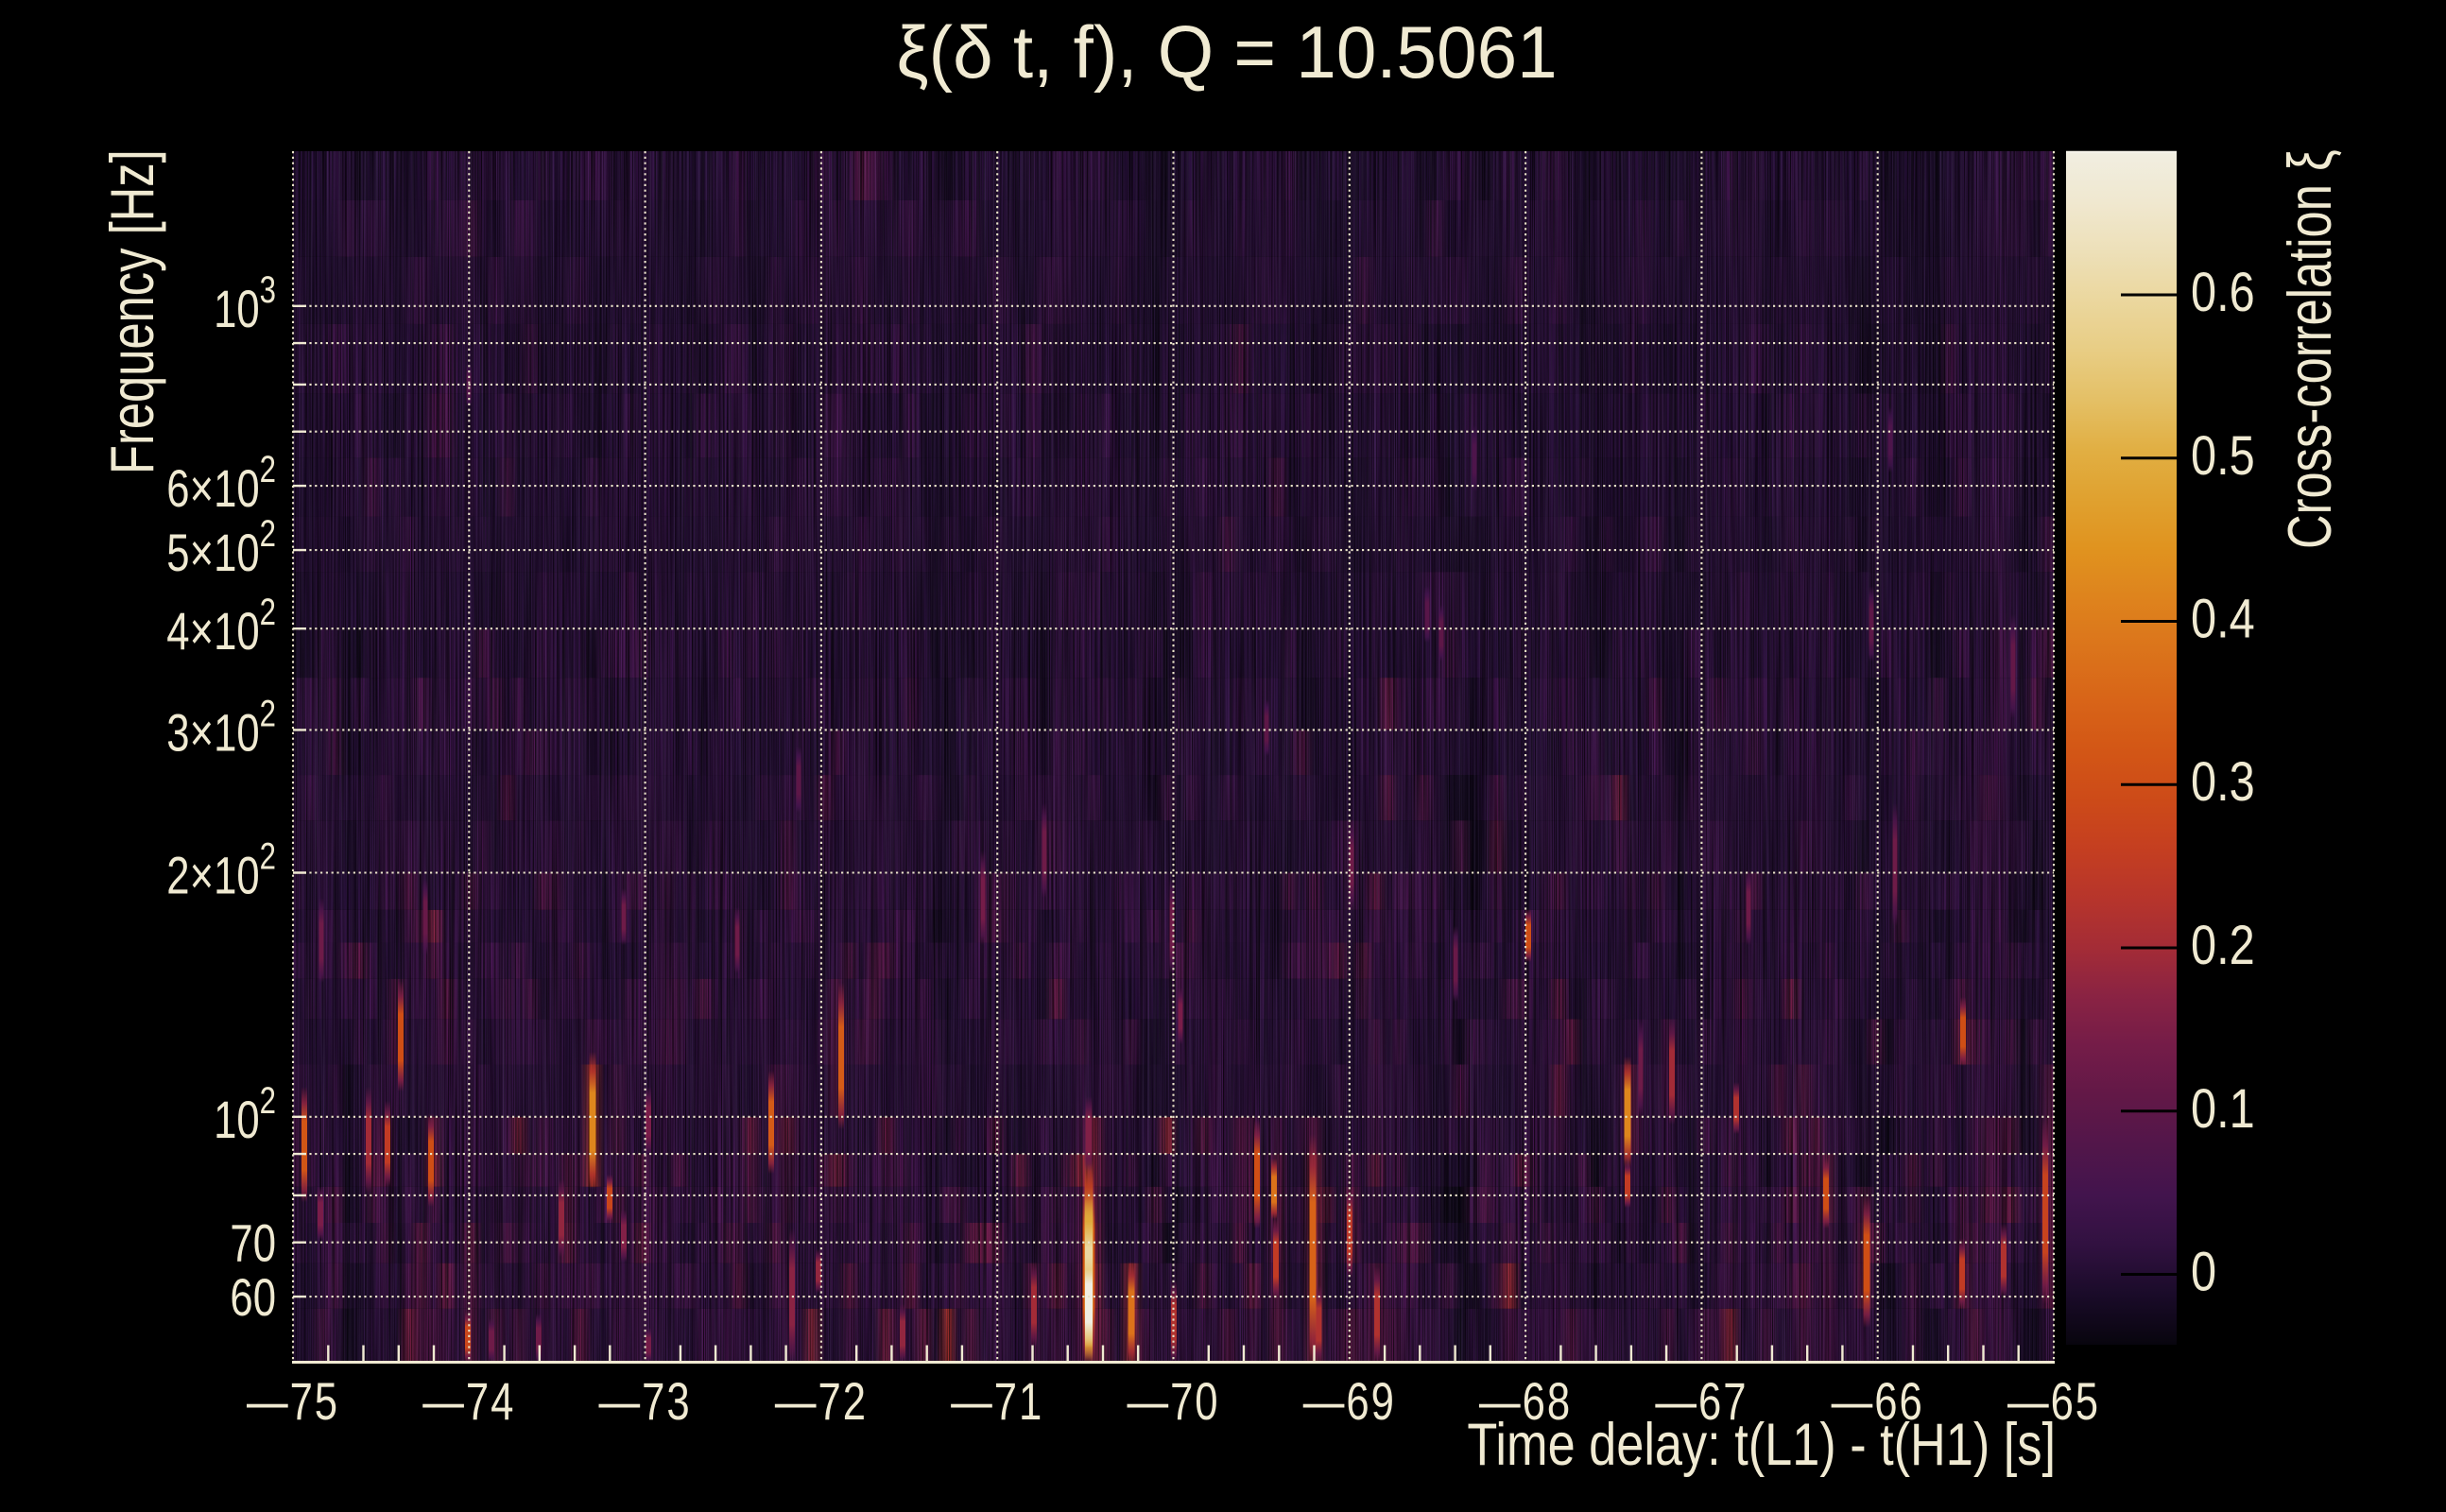 Image resolution: width=2446 pixels, height=1512 pixels. Describe the element at coordinates (221, 728) in the screenshot. I see `svg-text: 3×102` at that location.